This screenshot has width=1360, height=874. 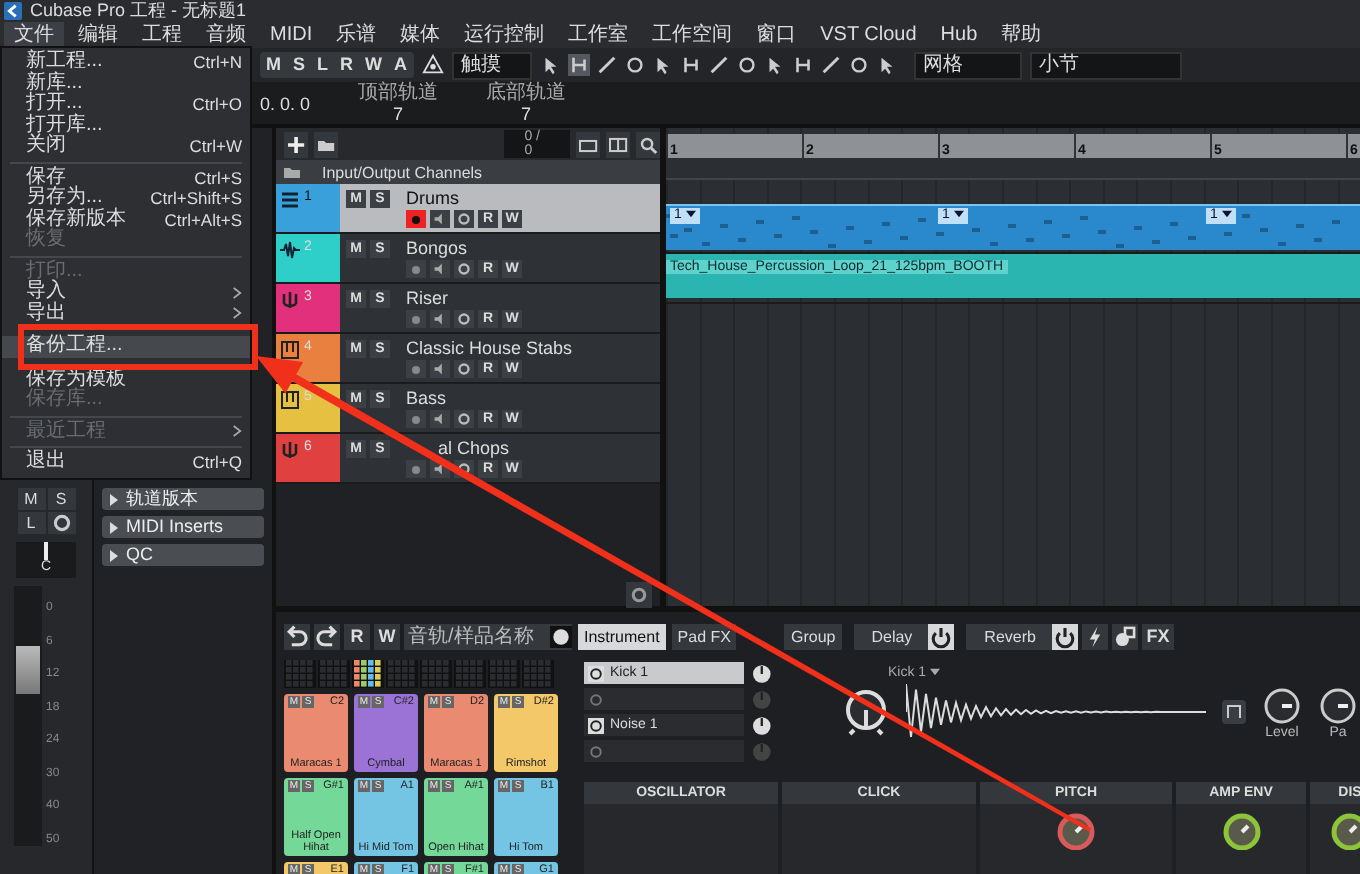 What do you see at coordinates (704, 636) in the screenshot?
I see `tab: Pad FX` at bounding box center [704, 636].